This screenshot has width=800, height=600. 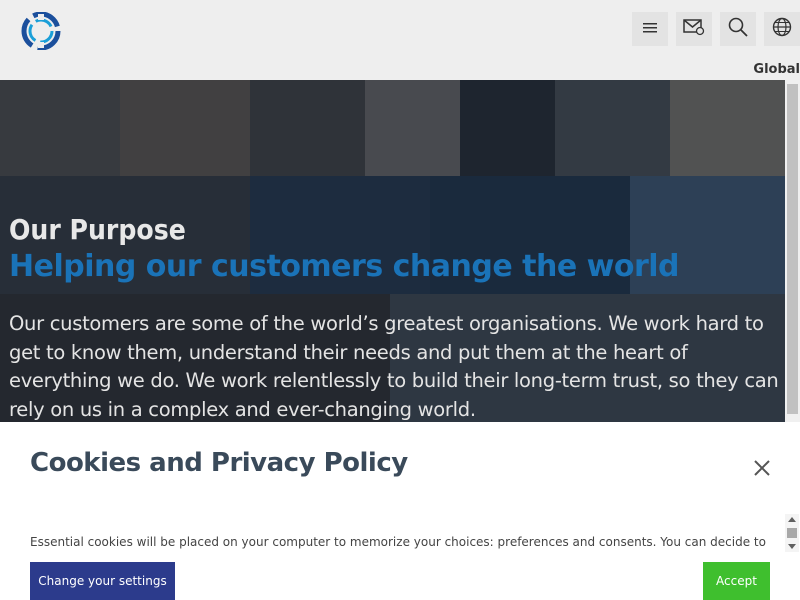 I want to click on scroll-up-icon, so click(x=792, y=519).